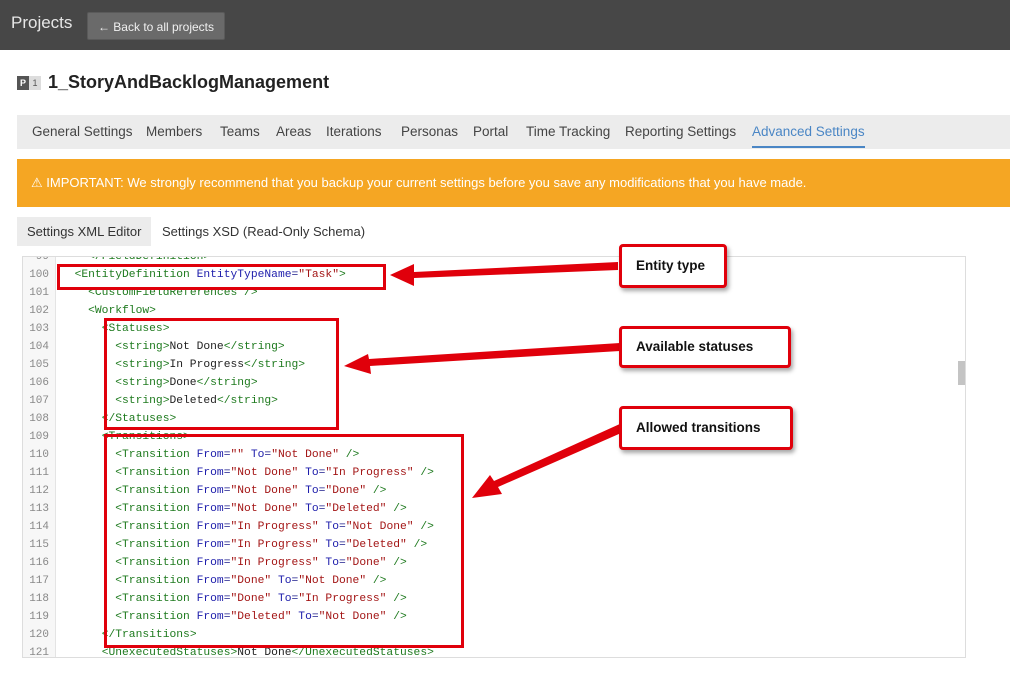 The height and width of the screenshot is (675, 1010). What do you see at coordinates (482, 358) in the screenshot?
I see `arrow-available-statuses` at bounding box center [482, 358].